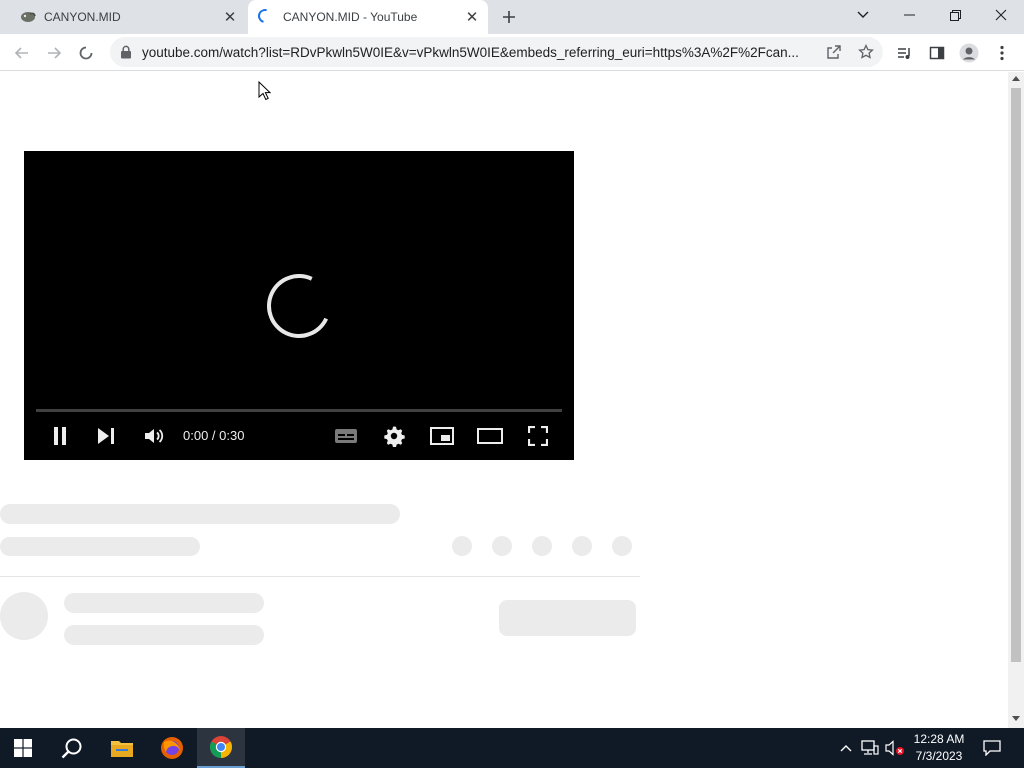  I want to click on plus-icon, so click(509, 17).